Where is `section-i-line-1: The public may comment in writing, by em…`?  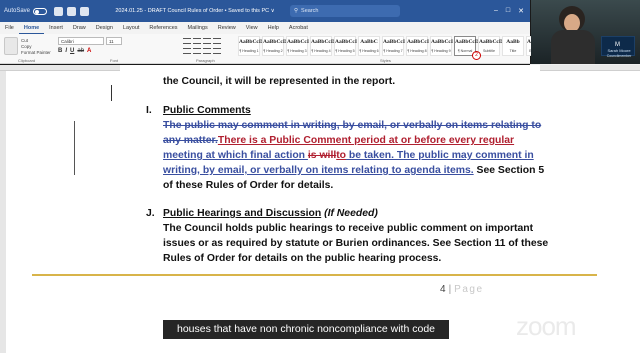
section-i-line-1: The public may comment in writing, by em… is located at coordinates (352, 125).